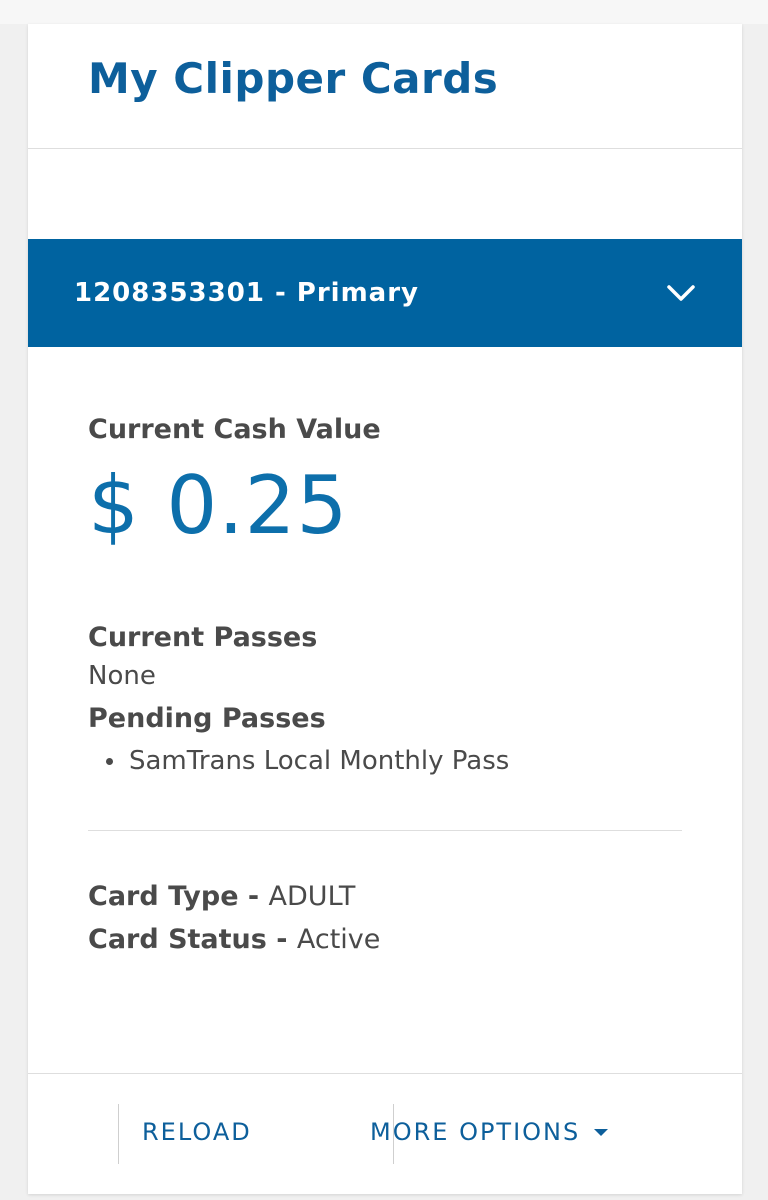 The height and width of the screenshot is (1200, 768). Describe the element at coordinates (319, 761) in the screenshot. I see `pending-pass-name: SamTrans Local Monthly Pass` at that location.